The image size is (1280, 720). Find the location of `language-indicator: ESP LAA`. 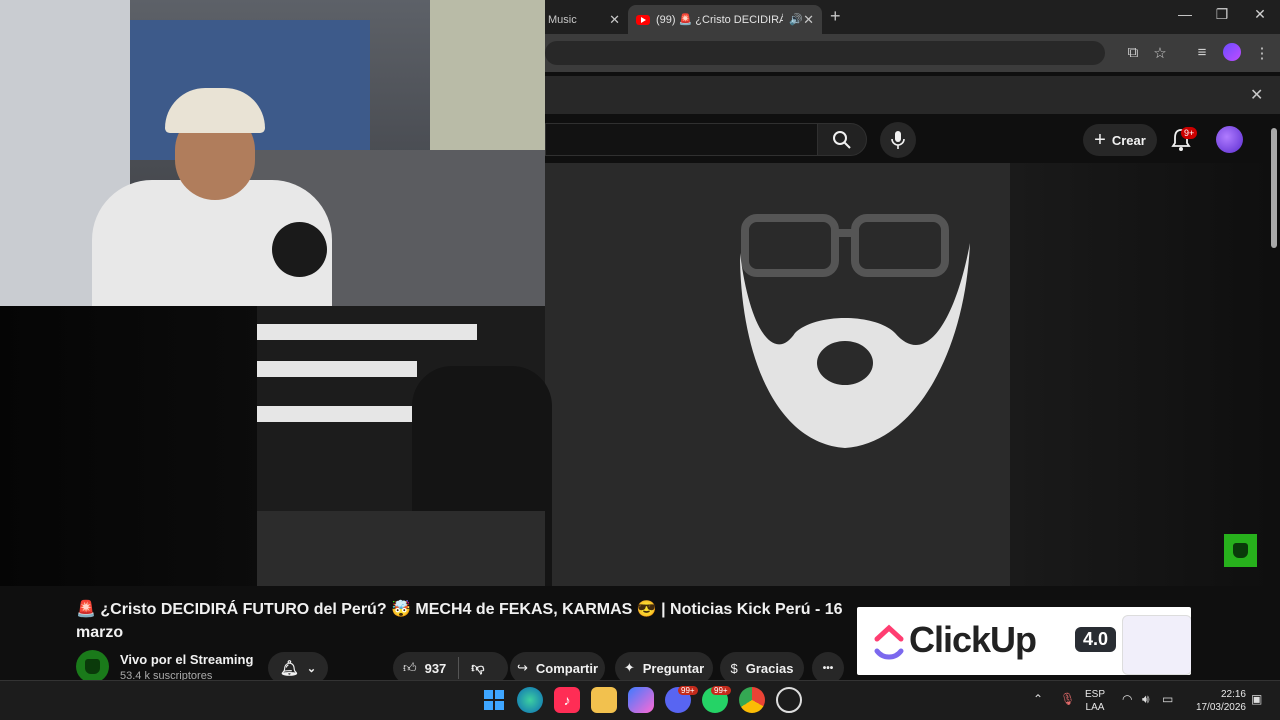

language-indicator: ESP LAA is located at coordinates (1095, 701).